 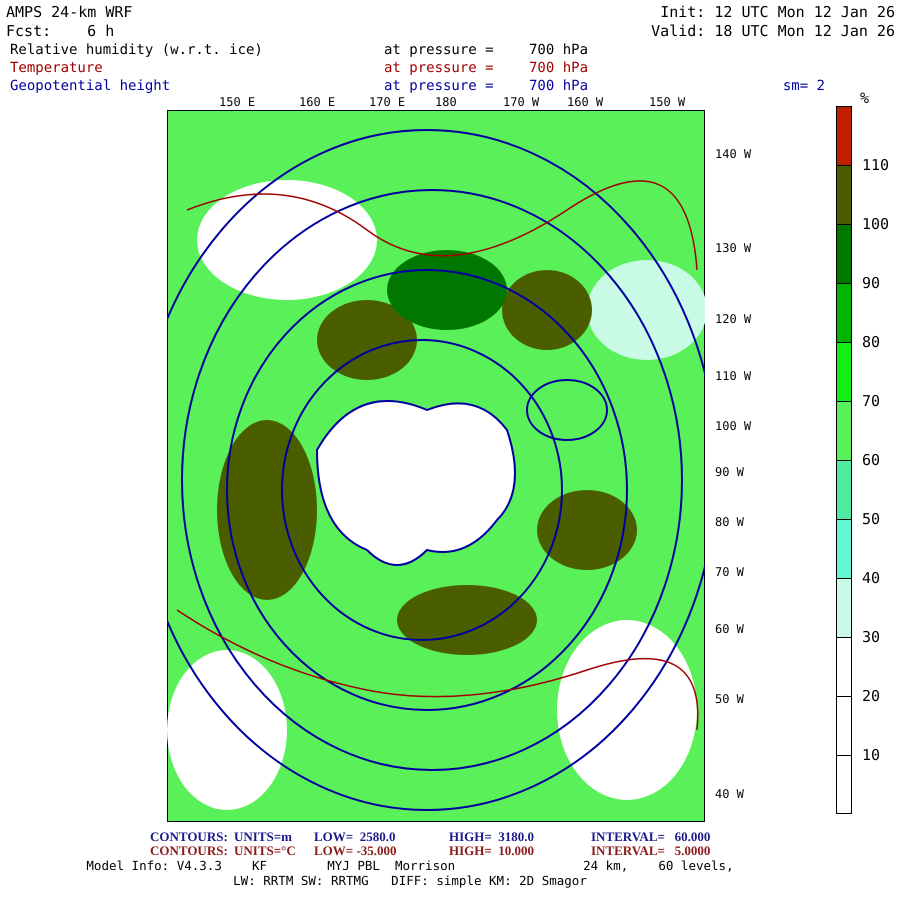 I want to click on valid-time: Valid: 18 UTC Mon 12 Jan 26, so click(x=773, y=31).